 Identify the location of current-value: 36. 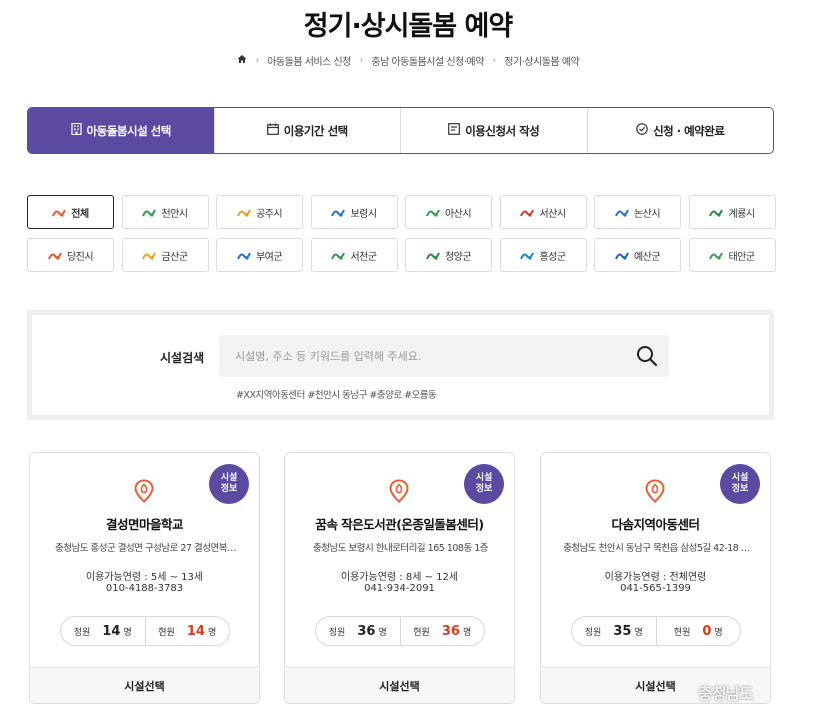
(450, 631).